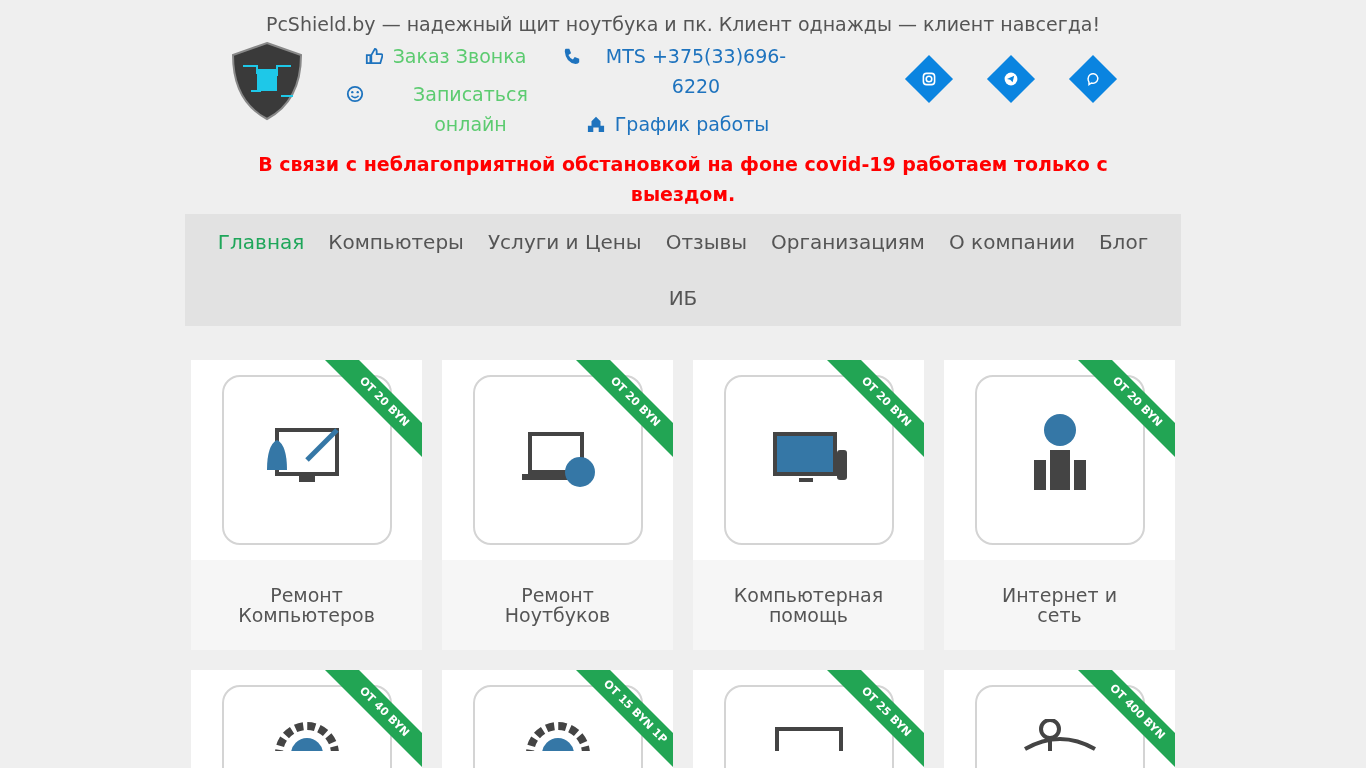 The image size is (1366, 768). I want to click on covid-notice: В связи с неблагоприятной обстановкой на фоне covid-19 работаем только с выездом., so click(683, 179).